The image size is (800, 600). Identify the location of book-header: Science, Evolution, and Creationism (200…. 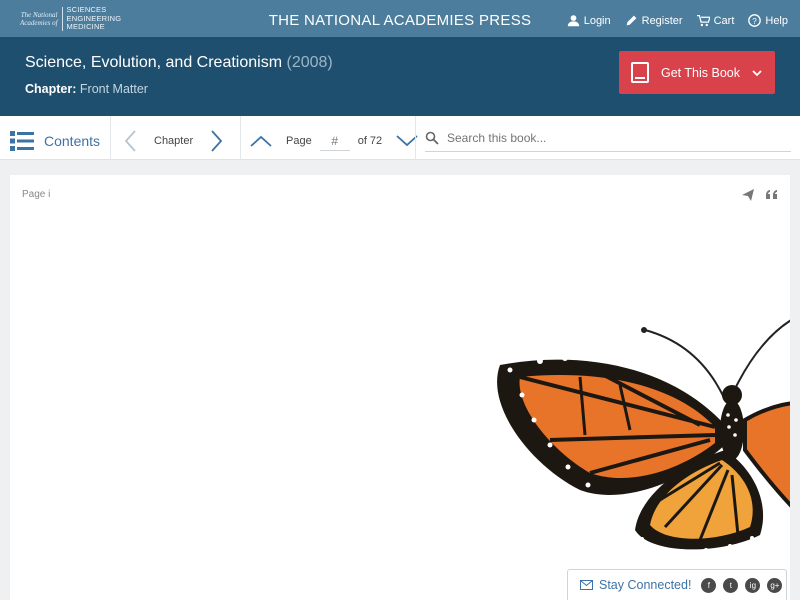
(400, 76).